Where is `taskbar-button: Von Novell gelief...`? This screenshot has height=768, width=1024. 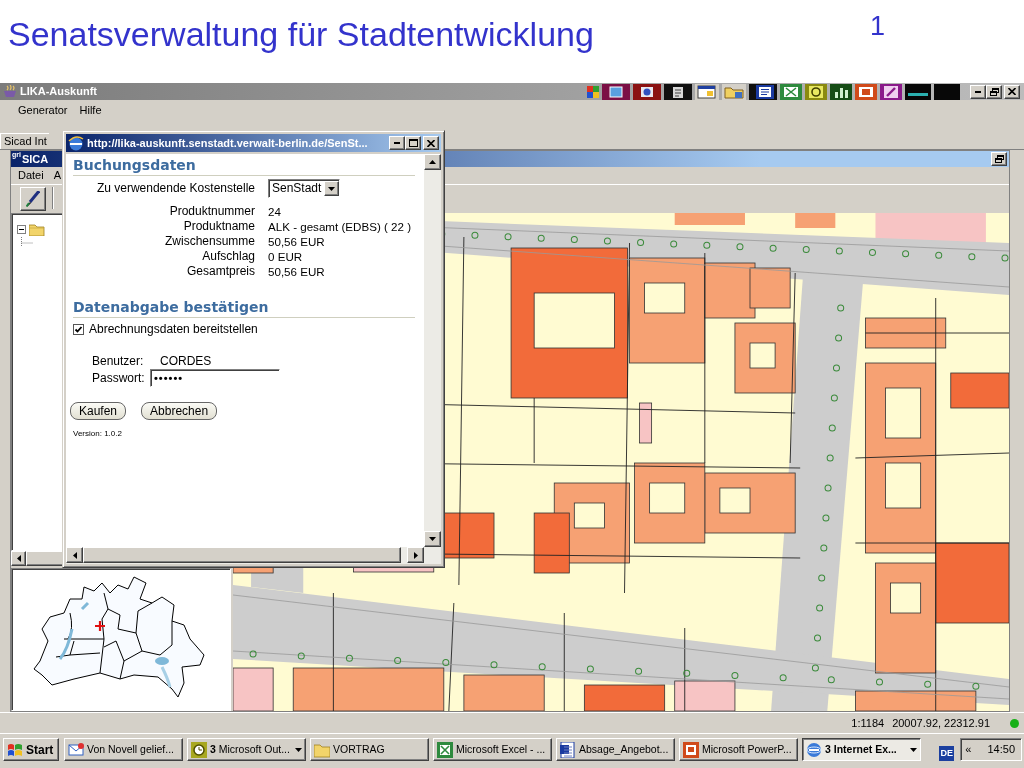
taskbar-button: Von Novell gelief... is located at coordinates (123, 749).